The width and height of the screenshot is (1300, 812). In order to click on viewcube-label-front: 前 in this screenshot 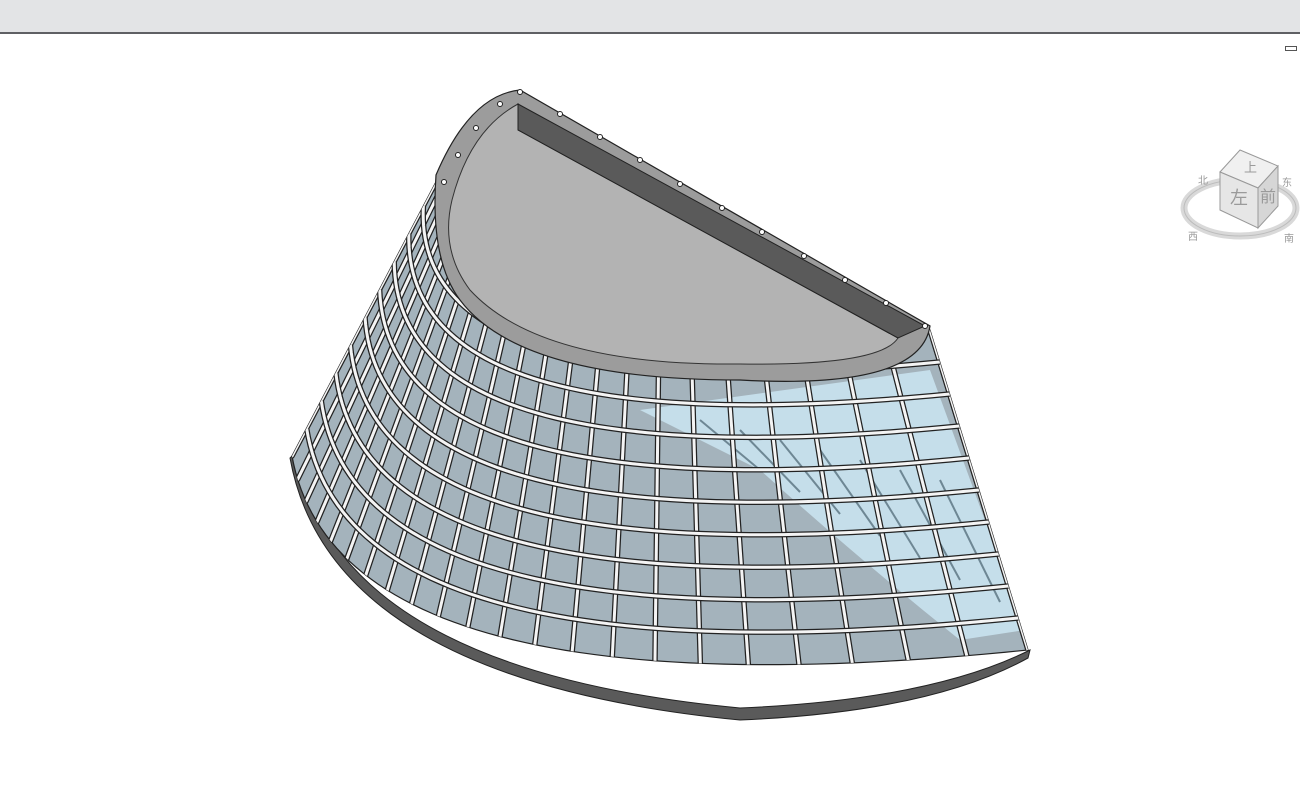, I will do `click(1268, 196)`.